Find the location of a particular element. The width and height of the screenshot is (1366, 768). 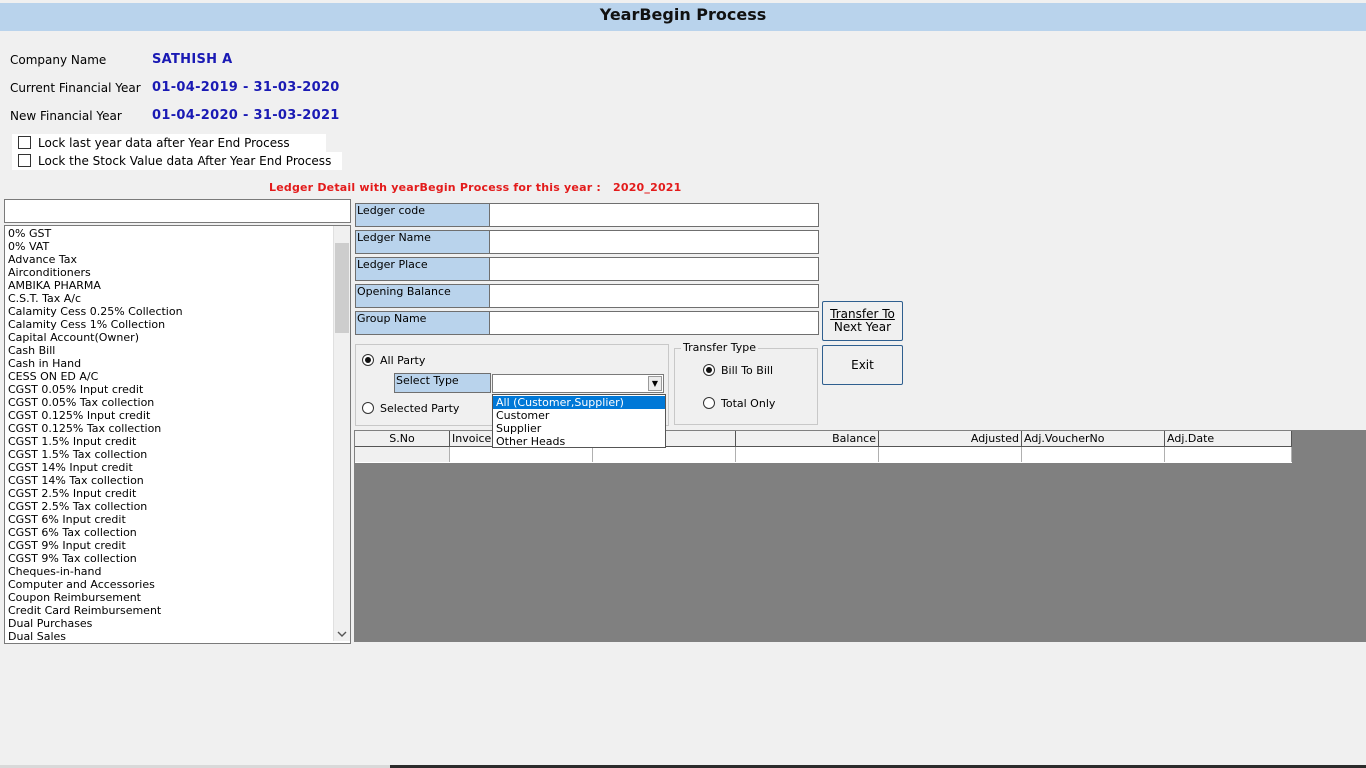

total-only-radio is located at coordinates (709, 403).